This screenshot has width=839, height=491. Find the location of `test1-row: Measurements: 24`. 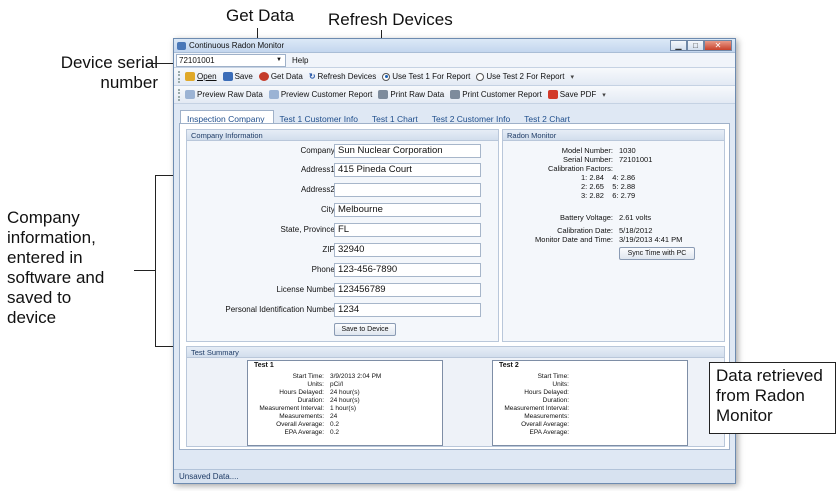

test1-row: Measurements: 24 is located at coordinates (345, 417).